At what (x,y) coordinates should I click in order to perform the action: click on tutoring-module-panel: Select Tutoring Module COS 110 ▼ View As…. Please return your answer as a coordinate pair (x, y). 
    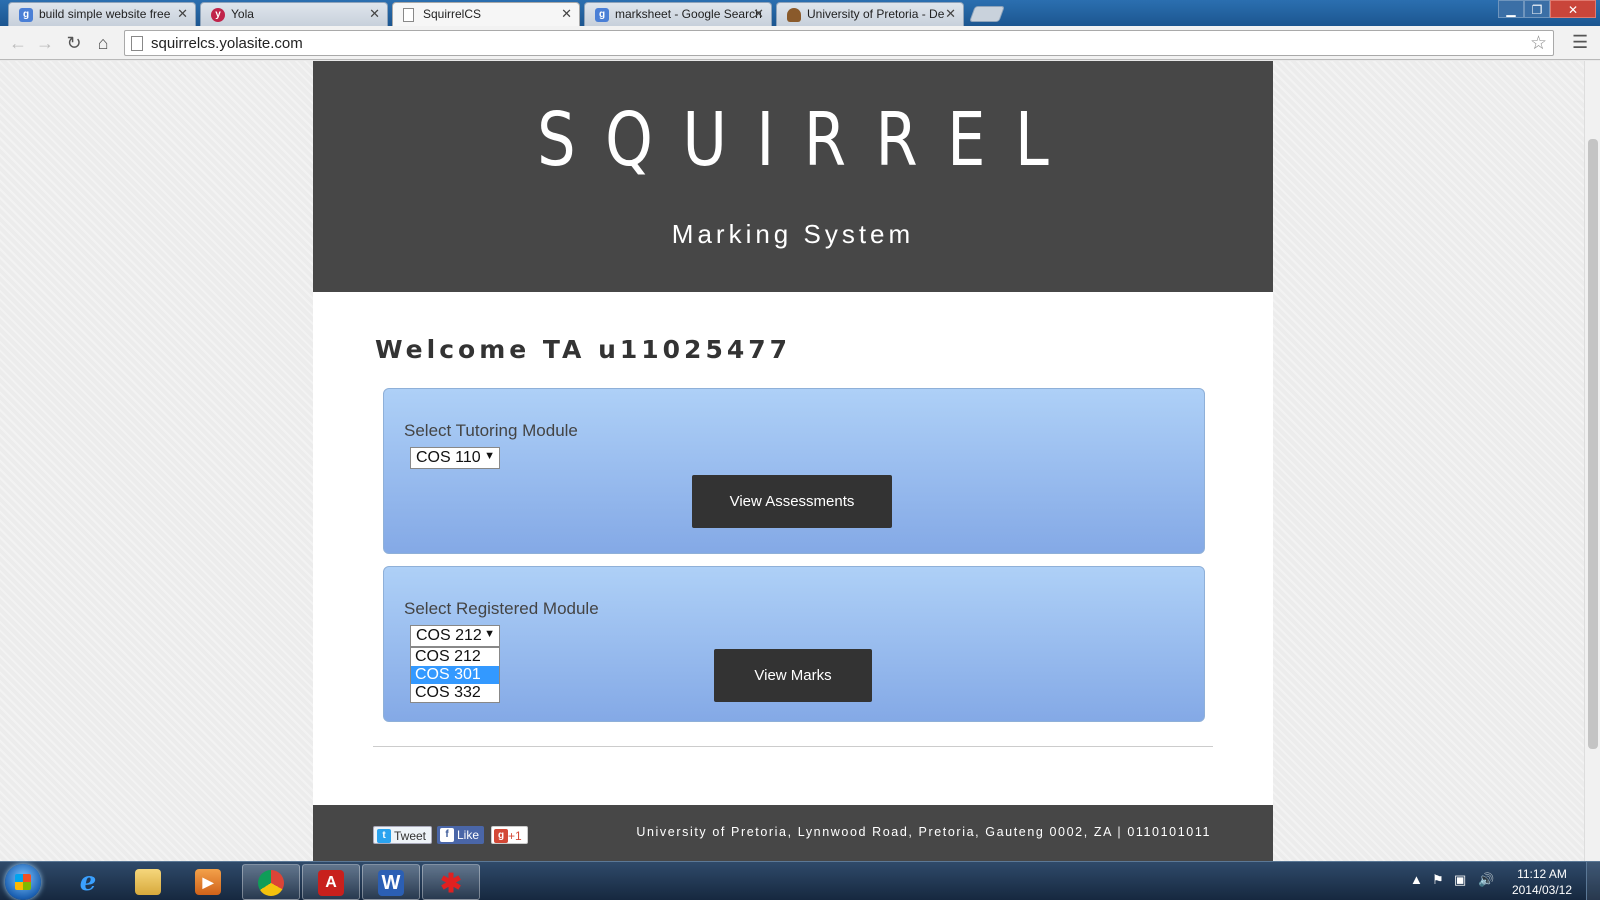
    Looking at the image, I should click on (794, 471).